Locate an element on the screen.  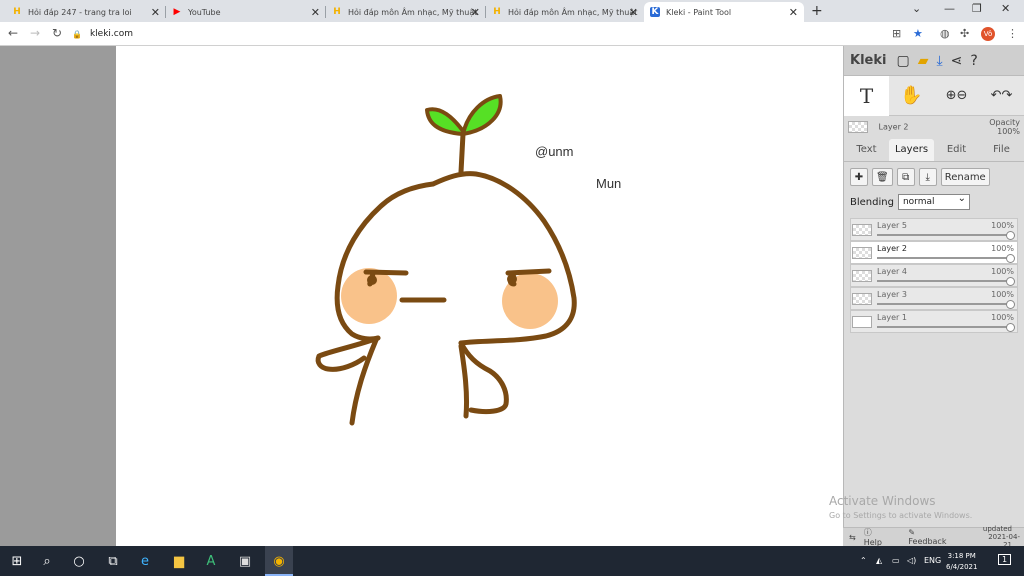
browser-tab-3: H Hỏi đáp môn Âm nhạc, Mỹ thuật ✕ is located at coordinates (406, 12).